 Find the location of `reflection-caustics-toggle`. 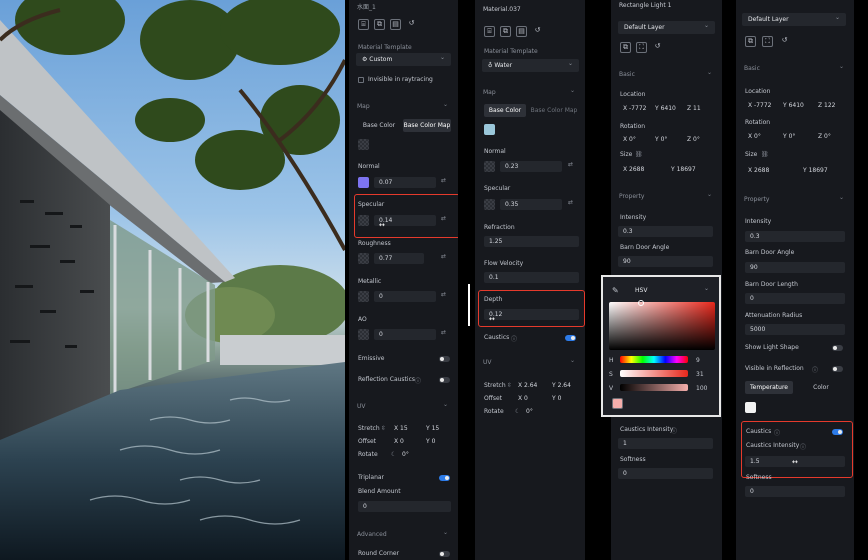

reflection-caustics-toggle is located at coordinates (444, 380).